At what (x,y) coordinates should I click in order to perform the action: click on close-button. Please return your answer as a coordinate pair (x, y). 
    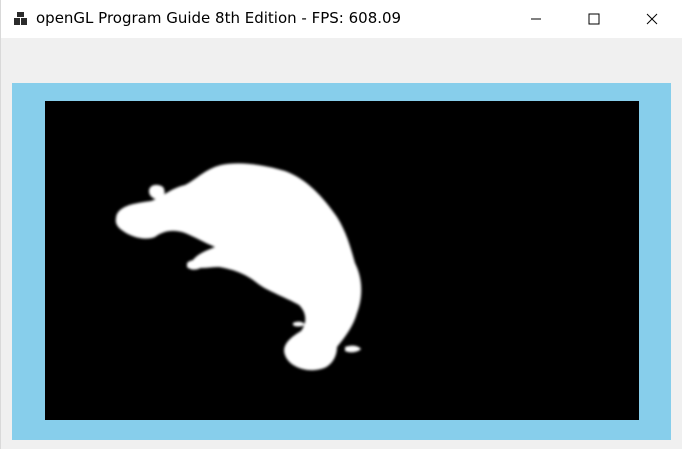
    Looking at the image, I should click on (652, 19).